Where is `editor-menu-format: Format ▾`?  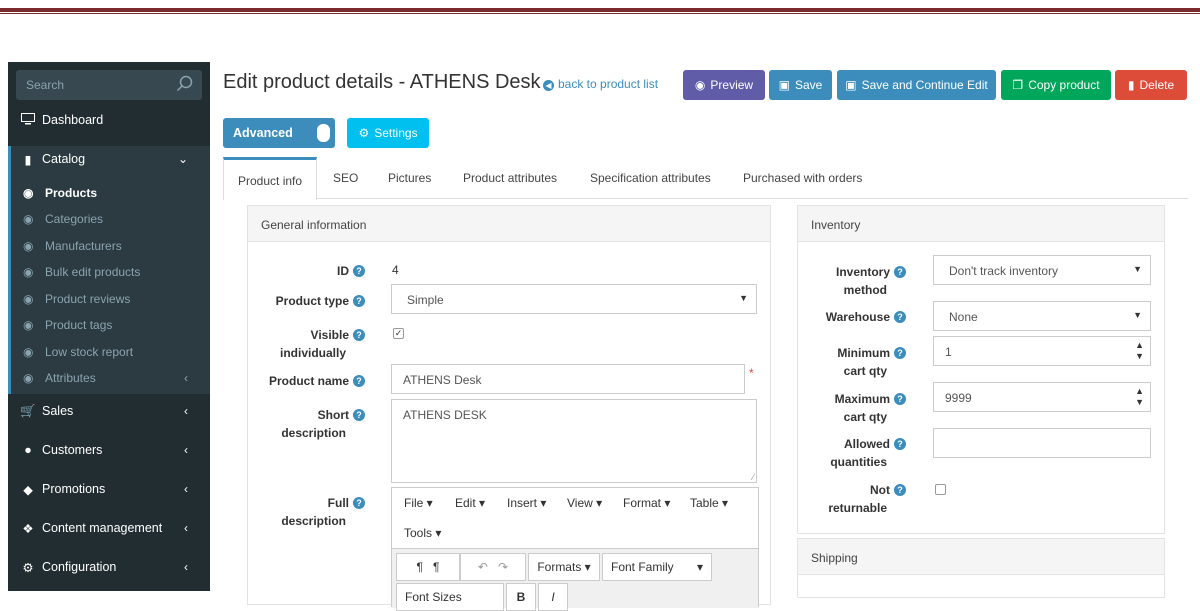 editor-menu-format: Format ▾ is located at coordinates (646, 503).